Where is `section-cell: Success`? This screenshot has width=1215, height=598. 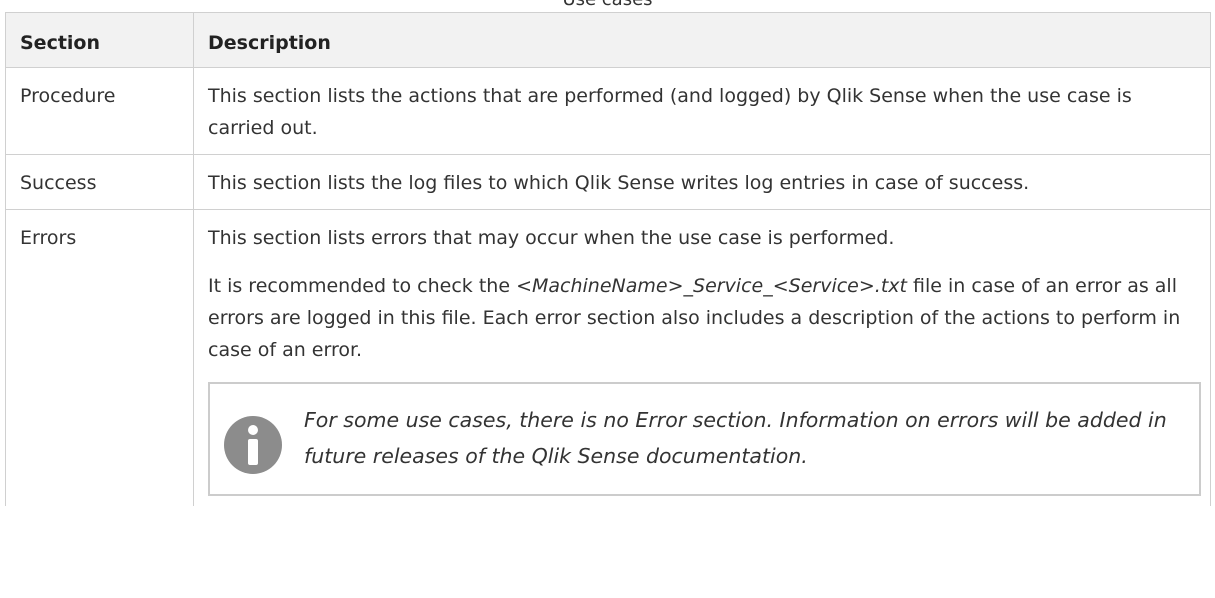 section-cell: Success is located at coordinates (99, 182).